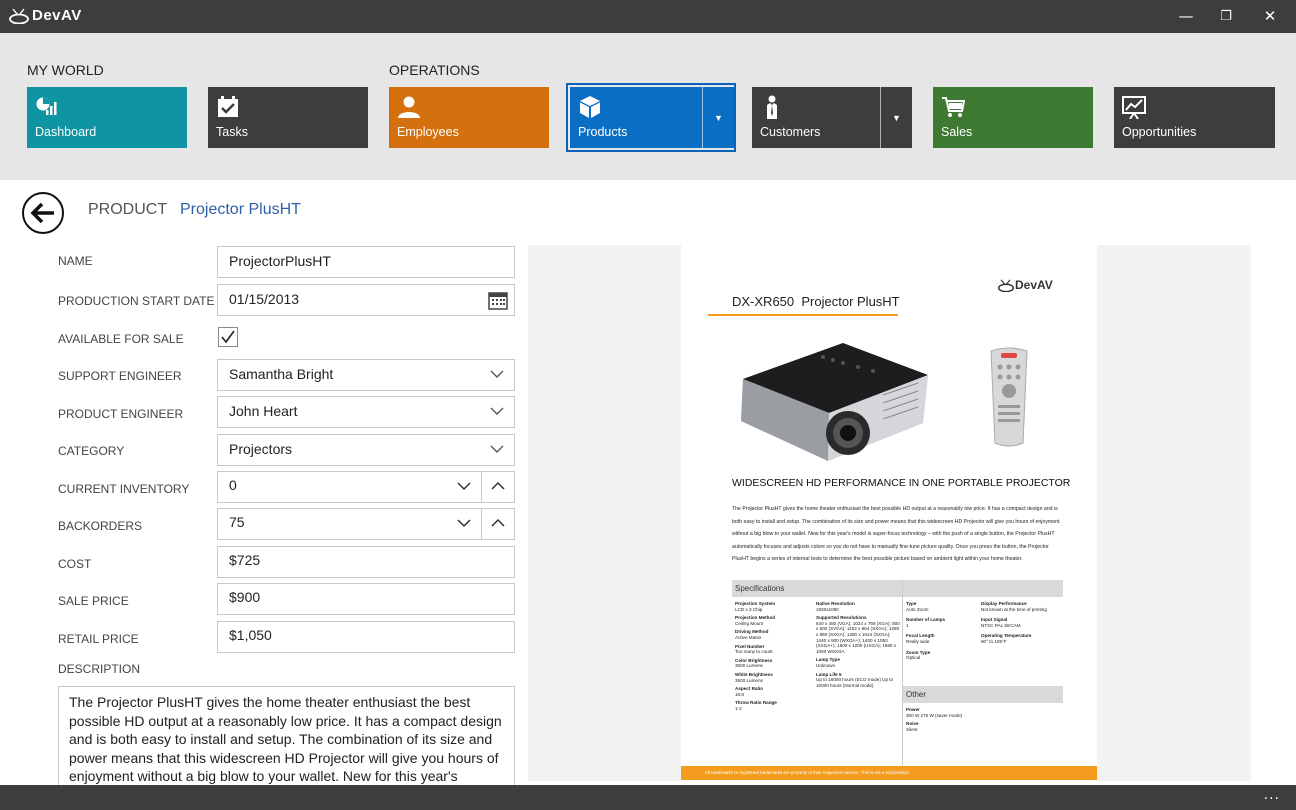 This screenshot has width=1296, height=810. Describe the element at coordinates (366, 524) in the screenshot. I see `backorders-spinner: 75` at that location.